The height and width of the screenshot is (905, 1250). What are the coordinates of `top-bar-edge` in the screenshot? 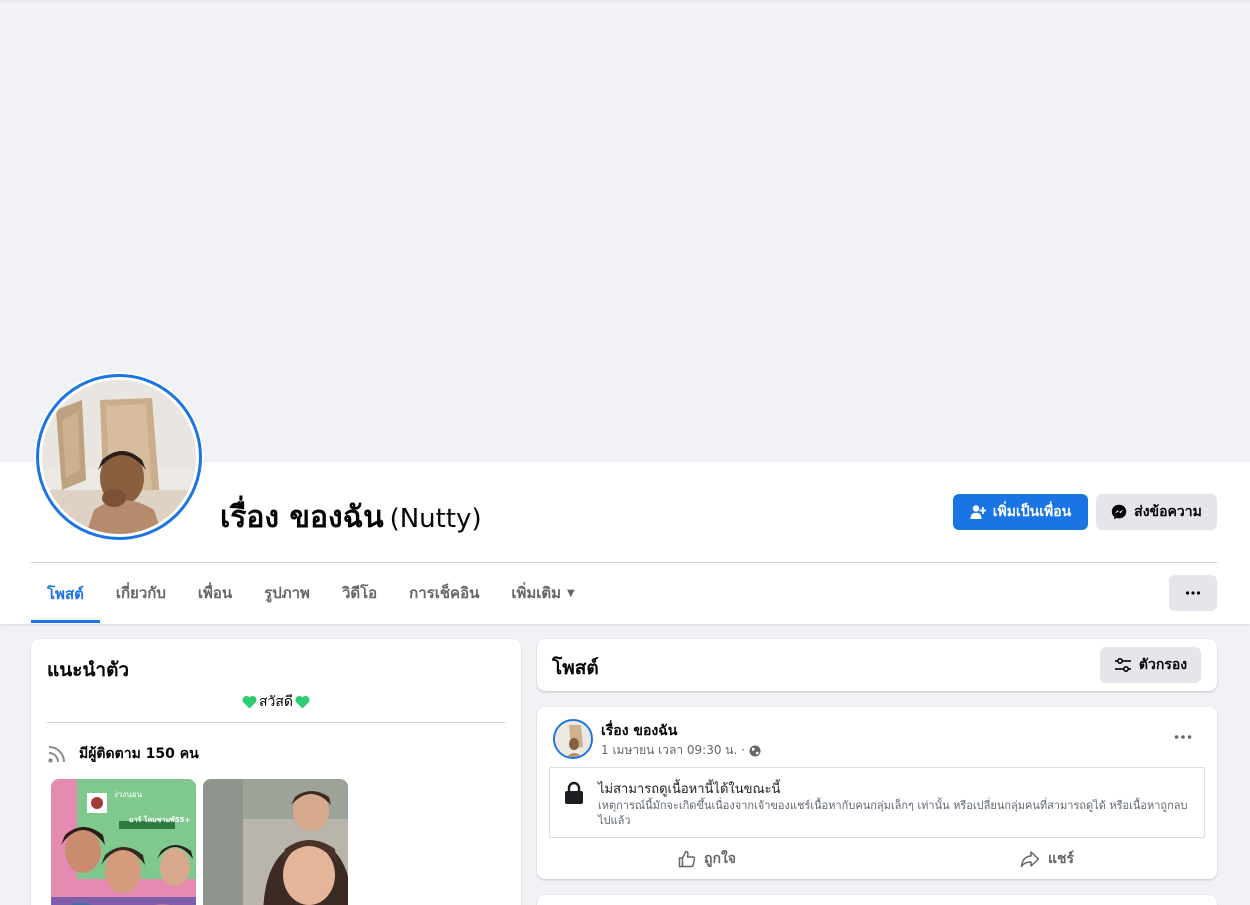 It's located at (625, 1).